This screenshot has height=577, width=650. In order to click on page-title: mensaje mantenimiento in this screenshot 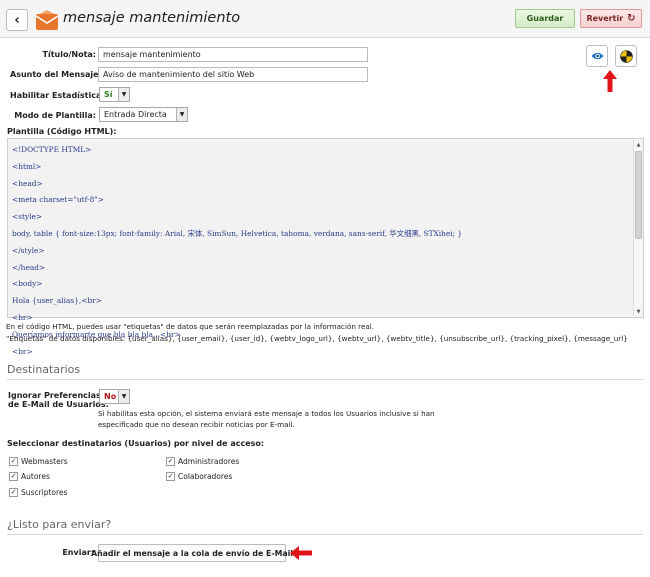, I will do `click(152, 18)`.